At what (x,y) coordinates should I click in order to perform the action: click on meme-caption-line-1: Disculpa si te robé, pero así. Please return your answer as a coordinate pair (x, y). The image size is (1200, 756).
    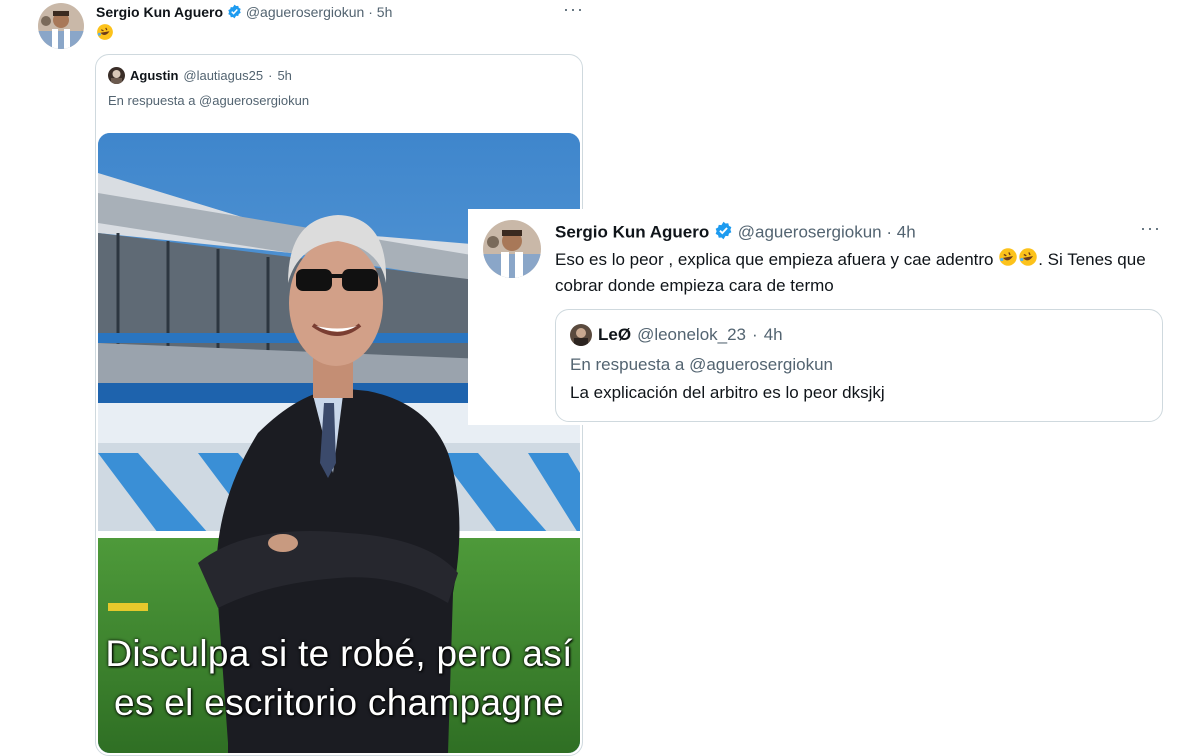
    Looking at the image, I should click on (339, 653).